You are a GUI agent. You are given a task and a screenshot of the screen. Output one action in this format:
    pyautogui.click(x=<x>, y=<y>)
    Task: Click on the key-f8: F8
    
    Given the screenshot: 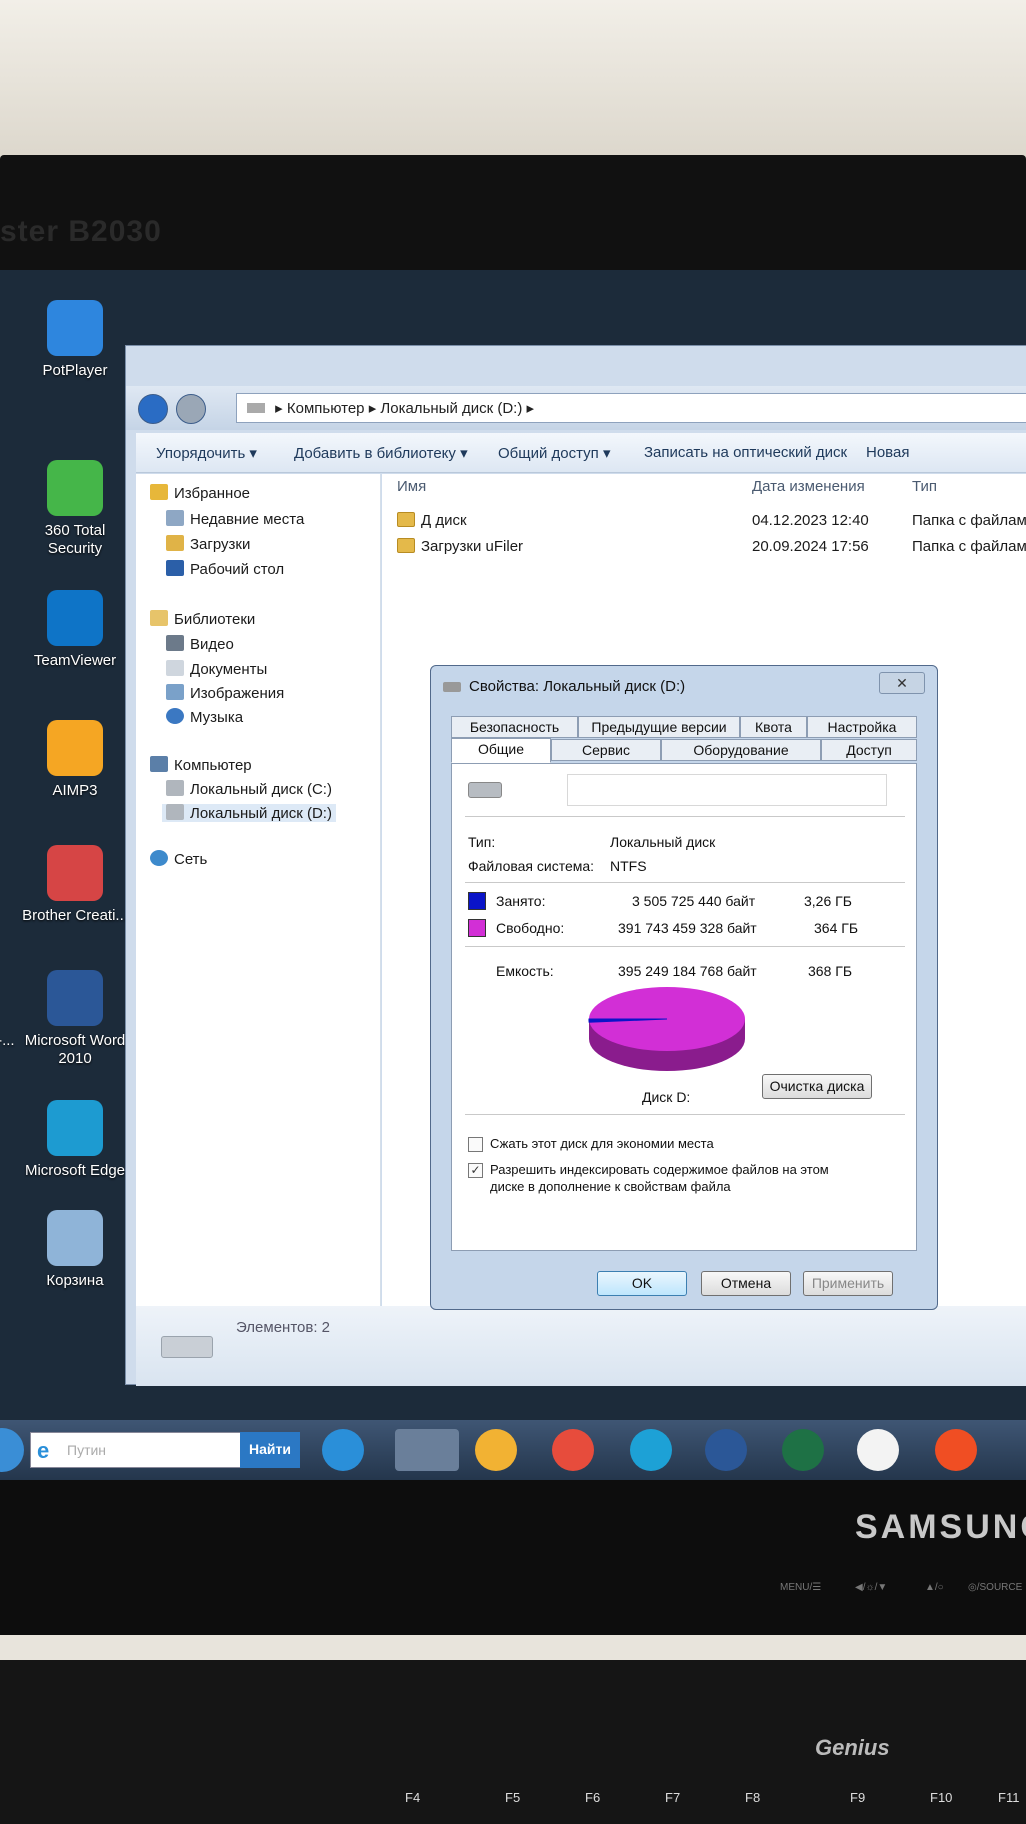 What is the action you would take?
    pyautogui.click(x=752, y=1797)
    